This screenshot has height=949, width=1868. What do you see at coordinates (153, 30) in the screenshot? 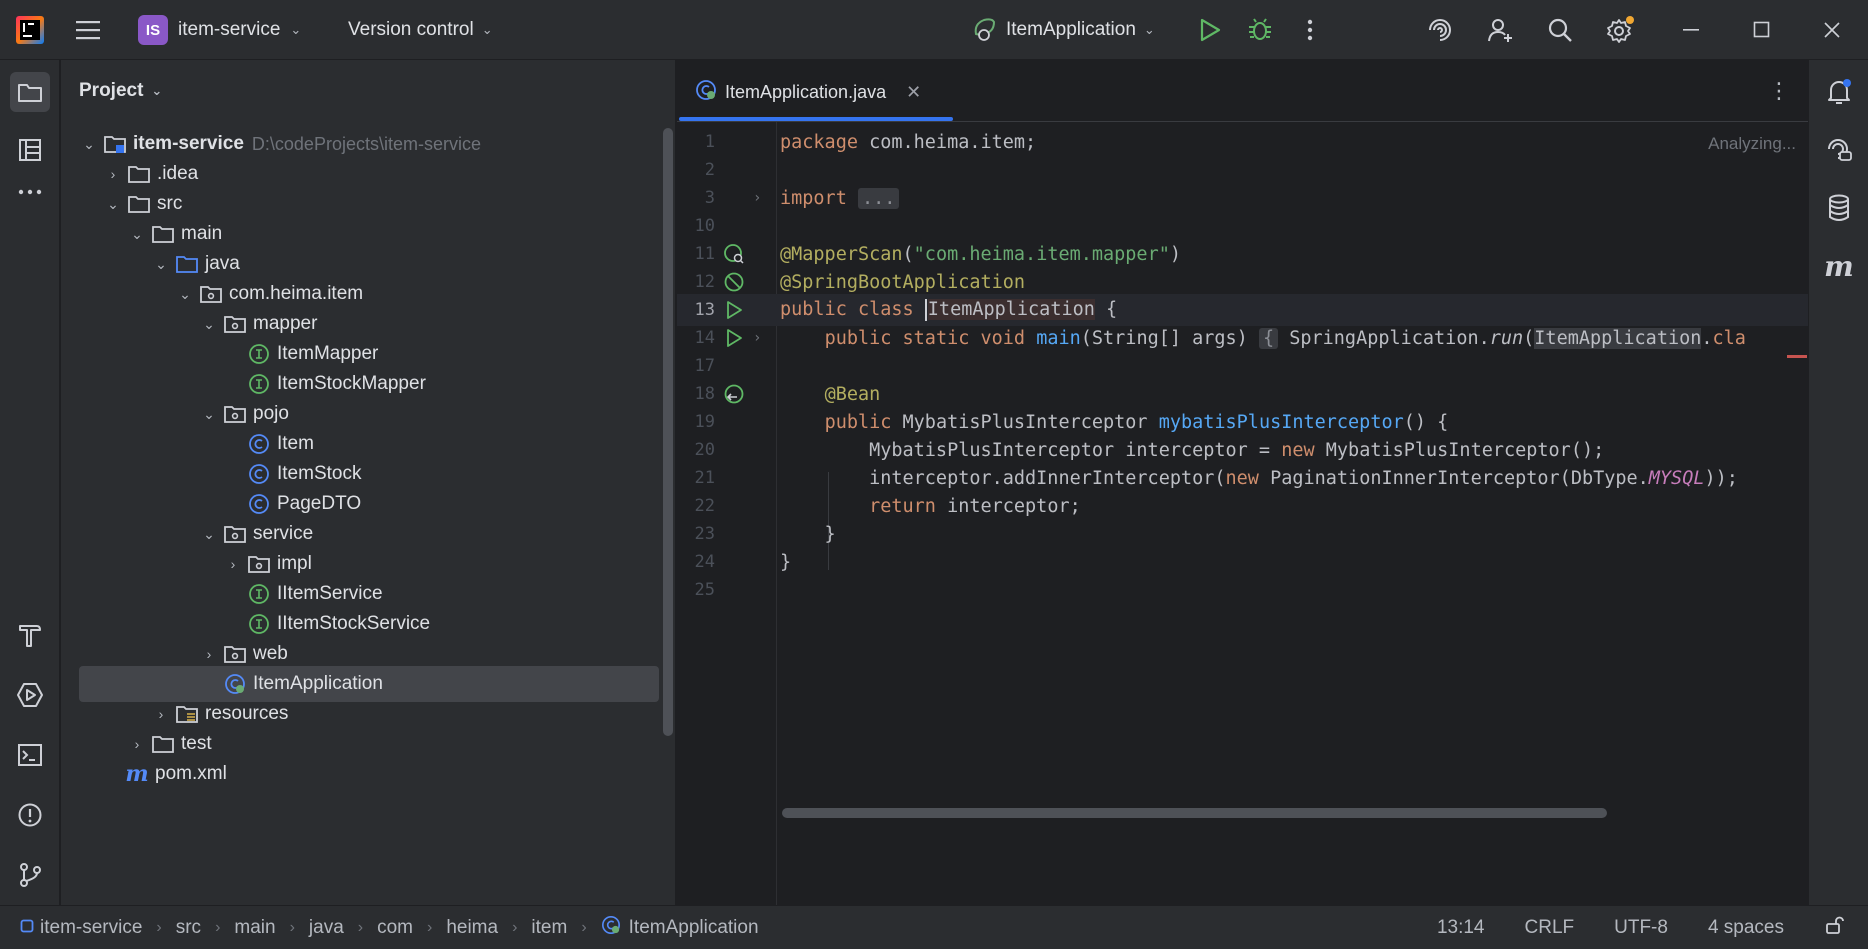
I see `project-badge: IS` at bounding box center [153, 30].